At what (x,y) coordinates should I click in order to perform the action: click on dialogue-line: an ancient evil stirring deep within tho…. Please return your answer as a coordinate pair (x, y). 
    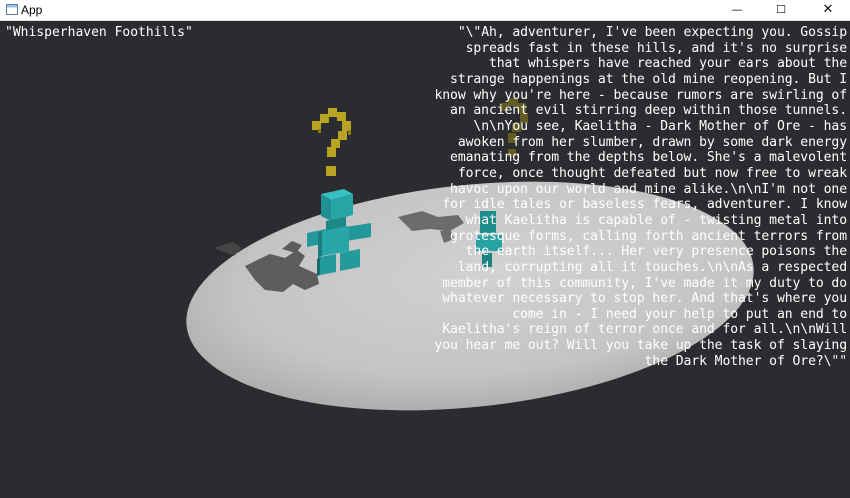
    Looking at the image, I should click on (648, 111).